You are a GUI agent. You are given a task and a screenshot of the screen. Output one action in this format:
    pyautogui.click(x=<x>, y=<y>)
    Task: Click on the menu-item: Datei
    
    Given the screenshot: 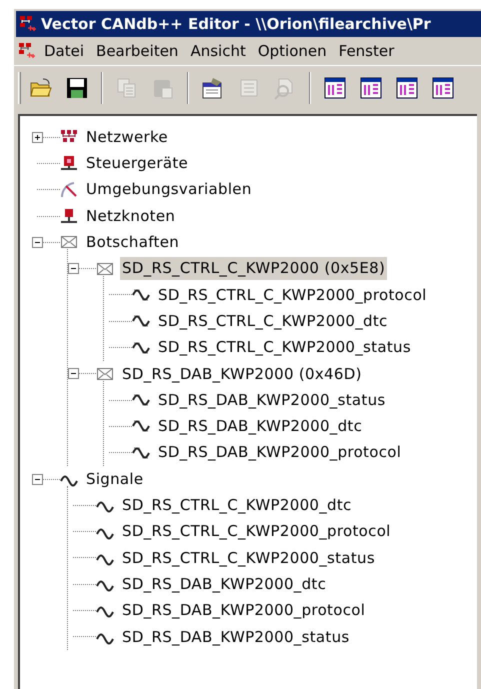 What is the action you would take?
    pyautogui.click(x=64, y=51)
    